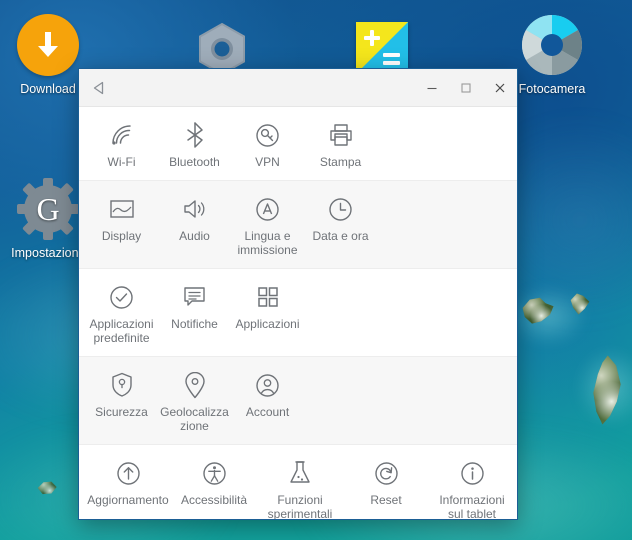 The image size is (632, 540). I want to click on settings-tile-reset: Reset, so click(386, 488).